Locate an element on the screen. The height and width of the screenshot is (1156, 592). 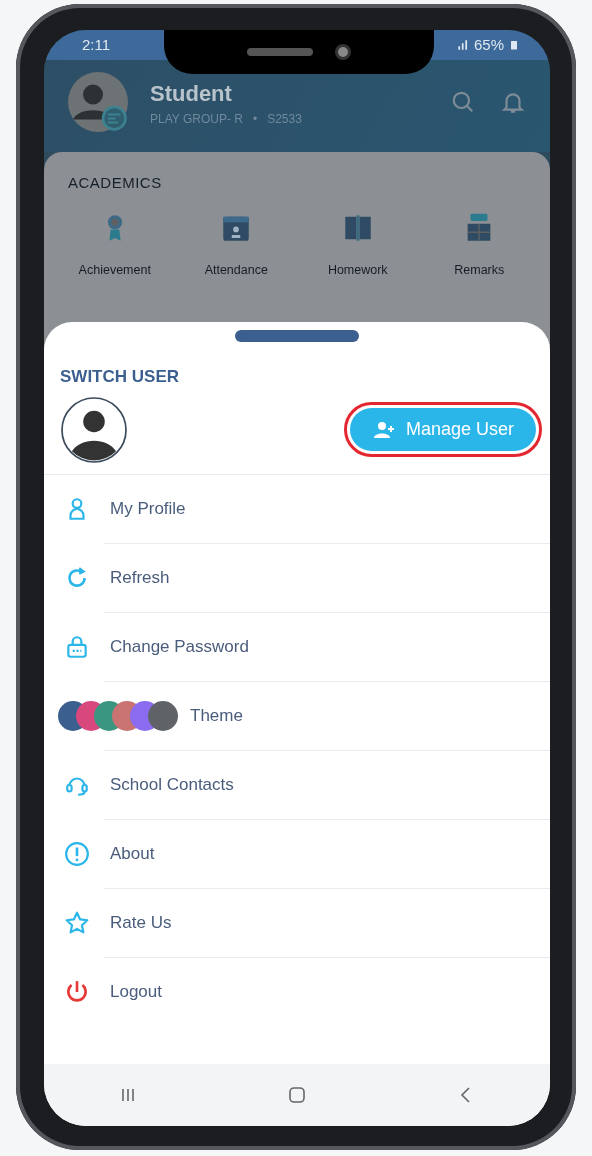
search-icon is located at coordinates (463, 102).